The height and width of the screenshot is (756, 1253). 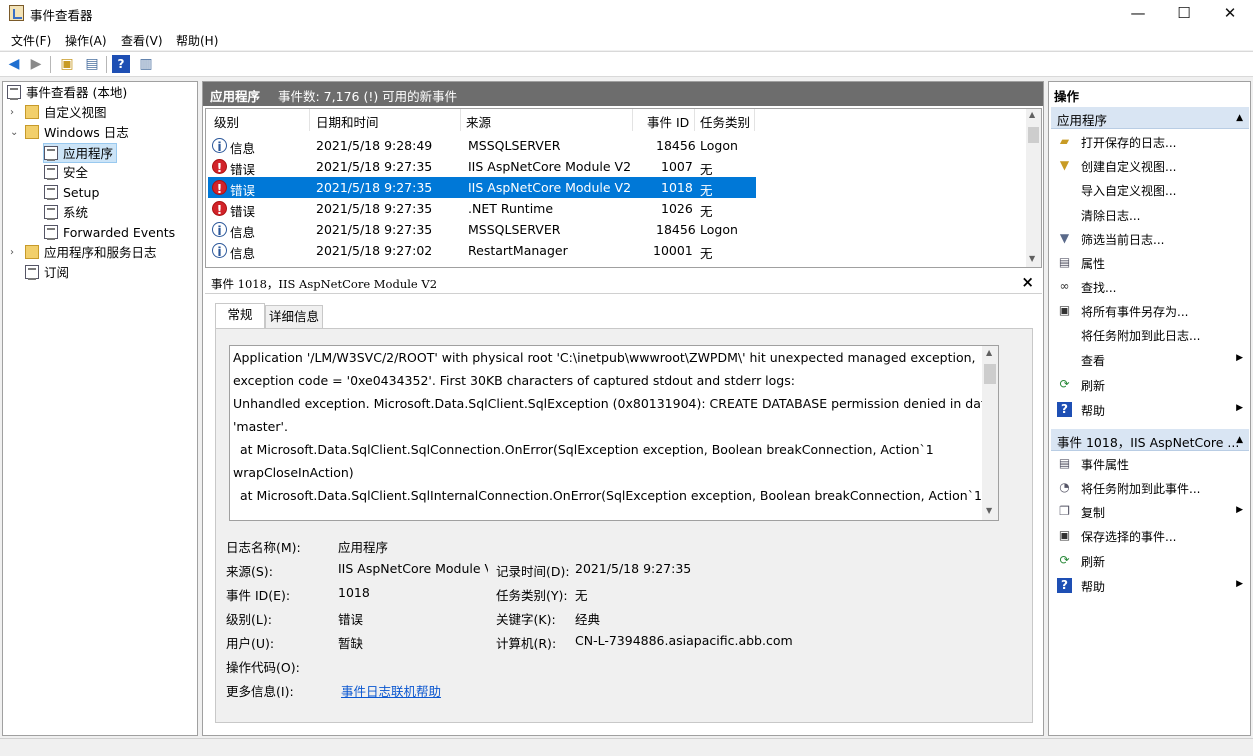 What do you see at coordinates (1150, 118) in the screenshot?
I see `actions-section-application: 应用程序 ▲` at bounding box center [1150, 118].